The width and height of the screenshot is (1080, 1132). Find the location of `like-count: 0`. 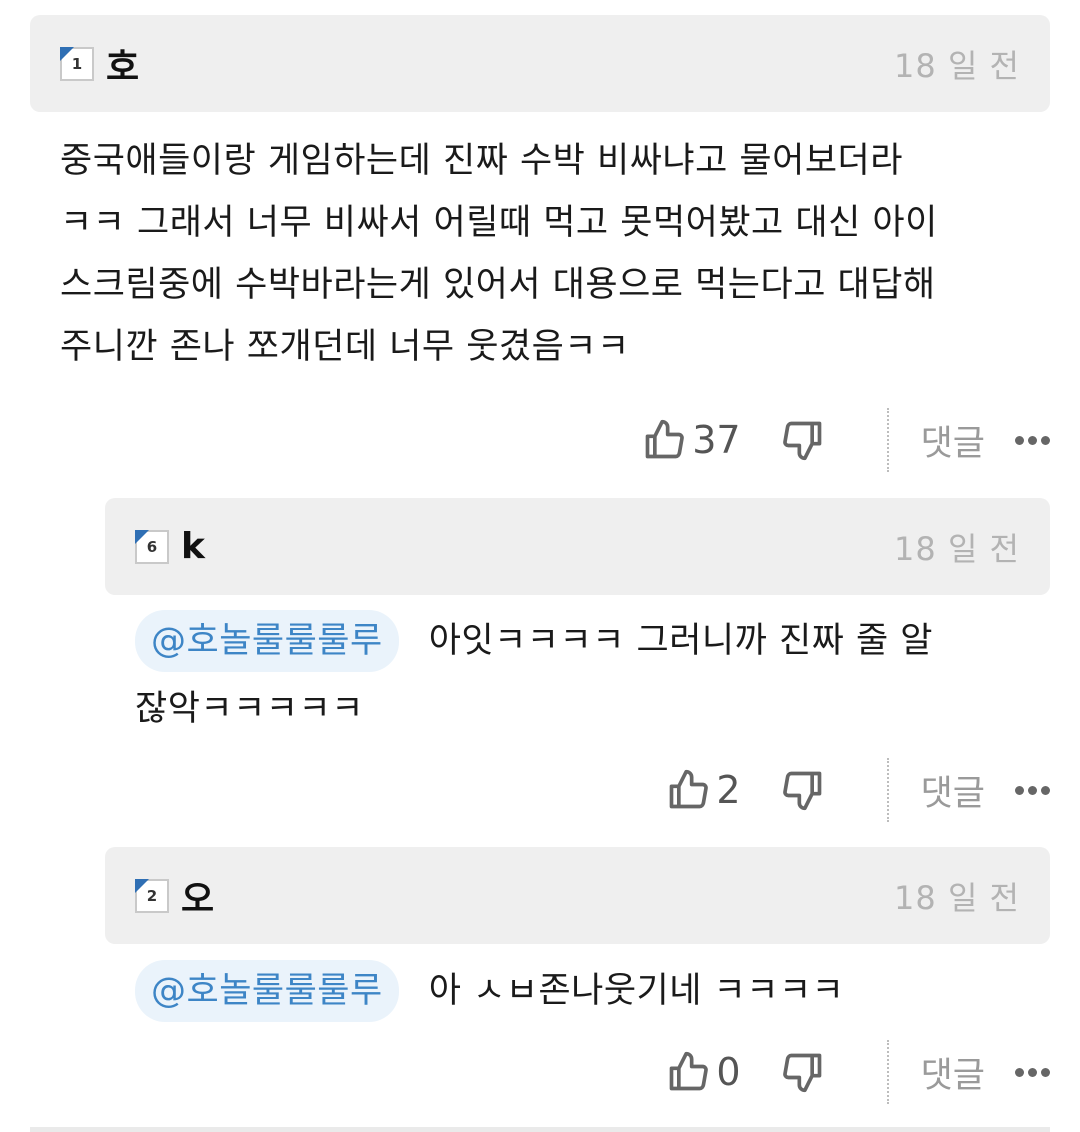

like-count: 0 is located at coordinates (728, 1072).